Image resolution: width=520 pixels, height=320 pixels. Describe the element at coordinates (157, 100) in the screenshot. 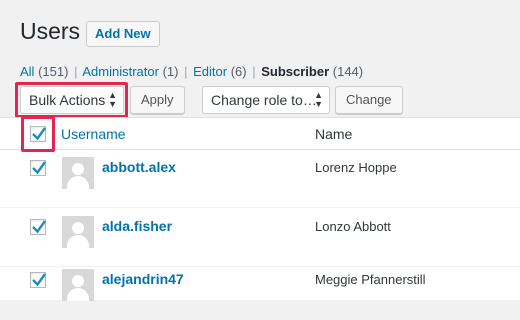

I see `apply-button: Apply` at that location.